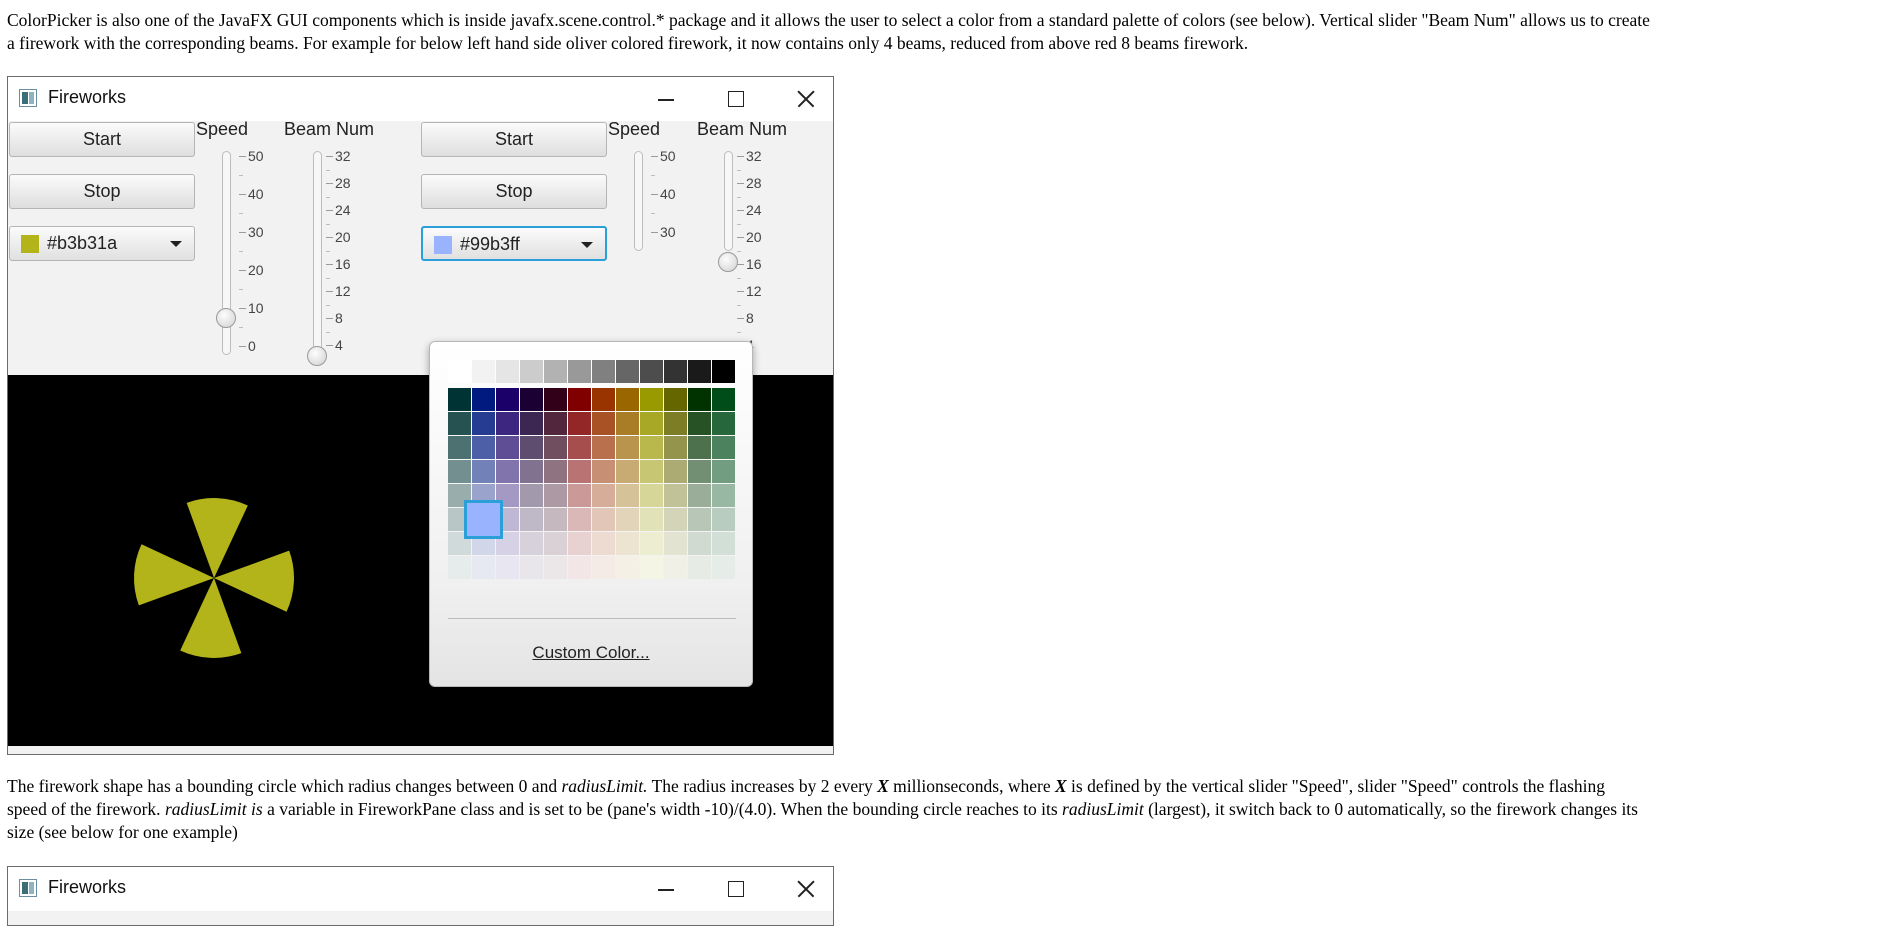  What do you see at coordinates (102, 243) in the screenshot?
I see `color-picker-left: #b3b31a` at bounding box center [102, 243].